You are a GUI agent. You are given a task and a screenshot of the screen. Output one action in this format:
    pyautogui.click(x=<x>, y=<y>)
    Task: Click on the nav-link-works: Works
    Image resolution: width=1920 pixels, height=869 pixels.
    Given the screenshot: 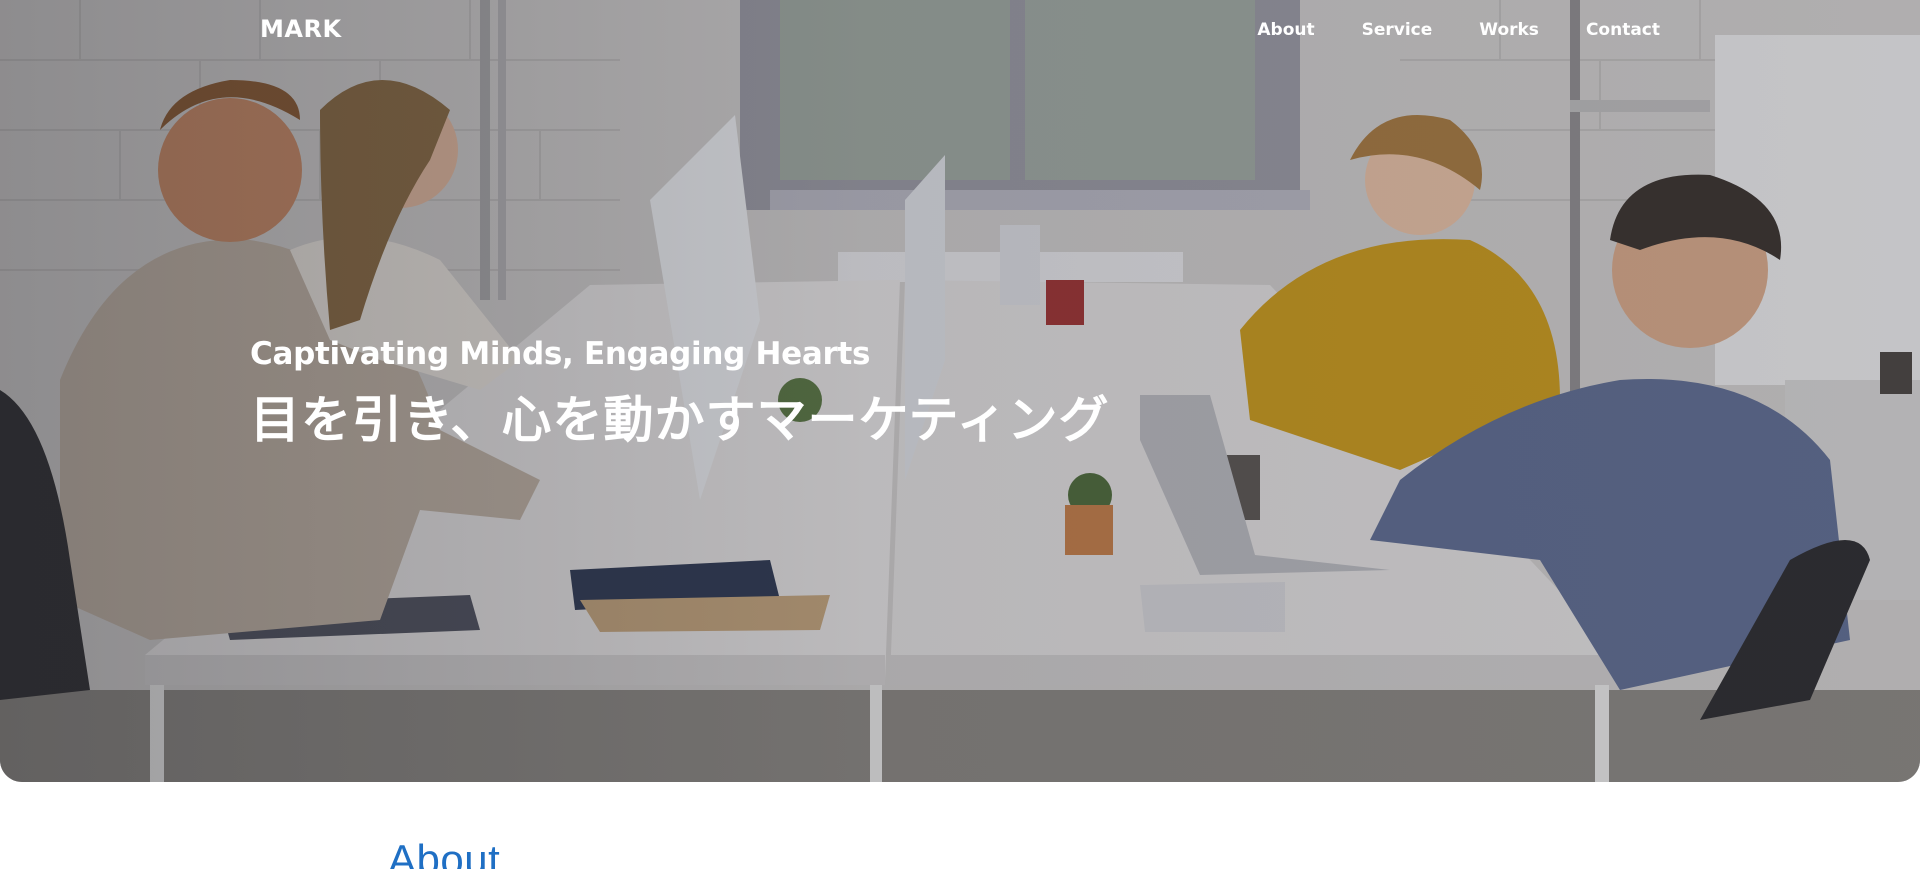 What is the action you would take?
    pyautogui.click(x=1509, y=30)
    